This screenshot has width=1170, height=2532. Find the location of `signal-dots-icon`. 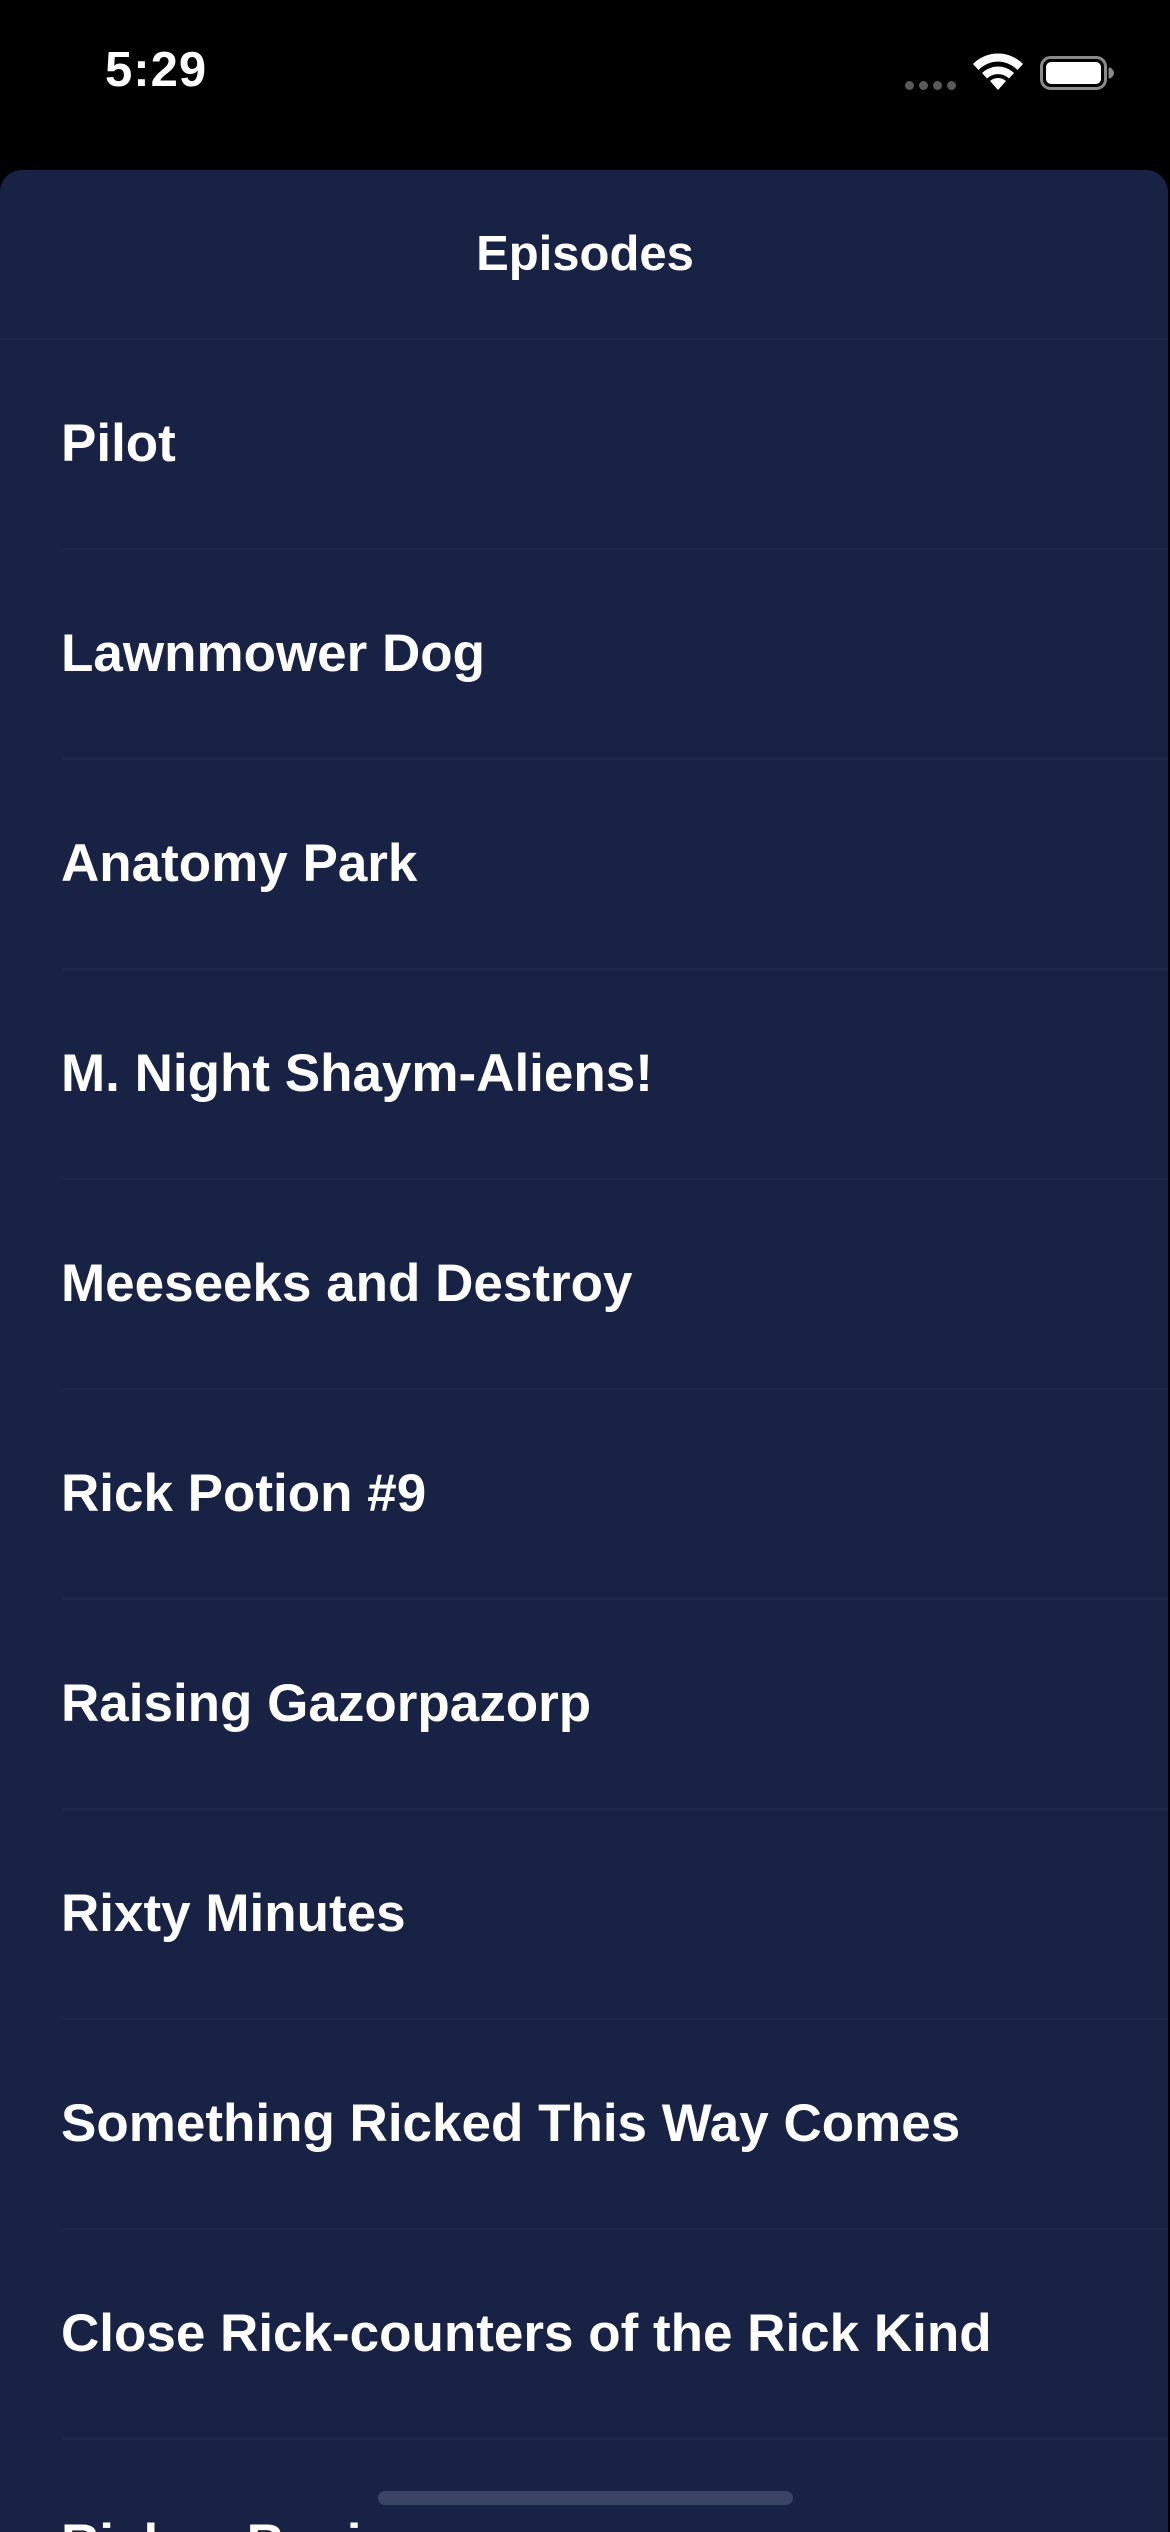

signal-dots-icon is located at coordinates (930, 85).